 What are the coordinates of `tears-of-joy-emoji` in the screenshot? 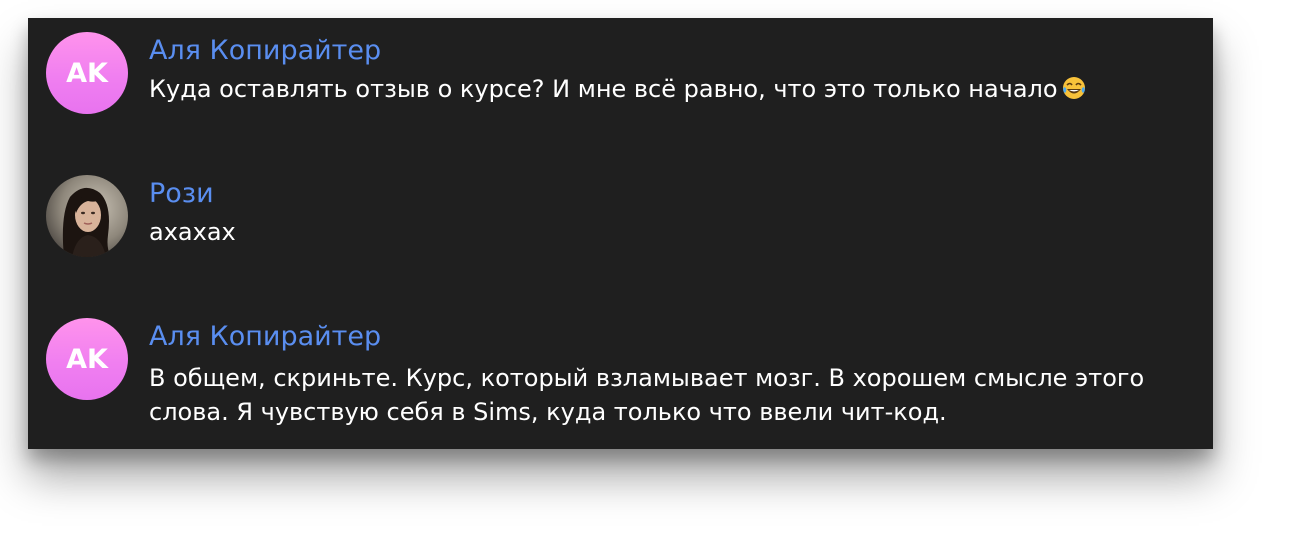 It's located at (1073, 88).